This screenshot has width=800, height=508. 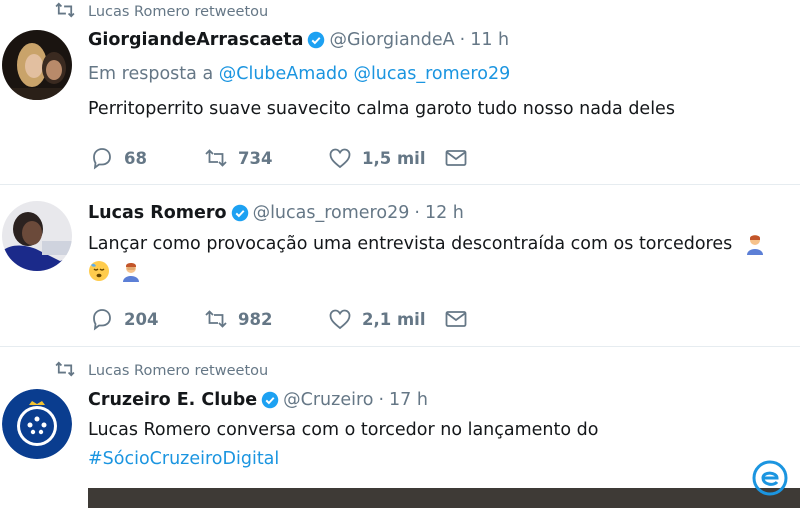 I want to click on tweet-header: Lucas Romero @lucas_romero29 · 12 h, so click(x=276, y=213).